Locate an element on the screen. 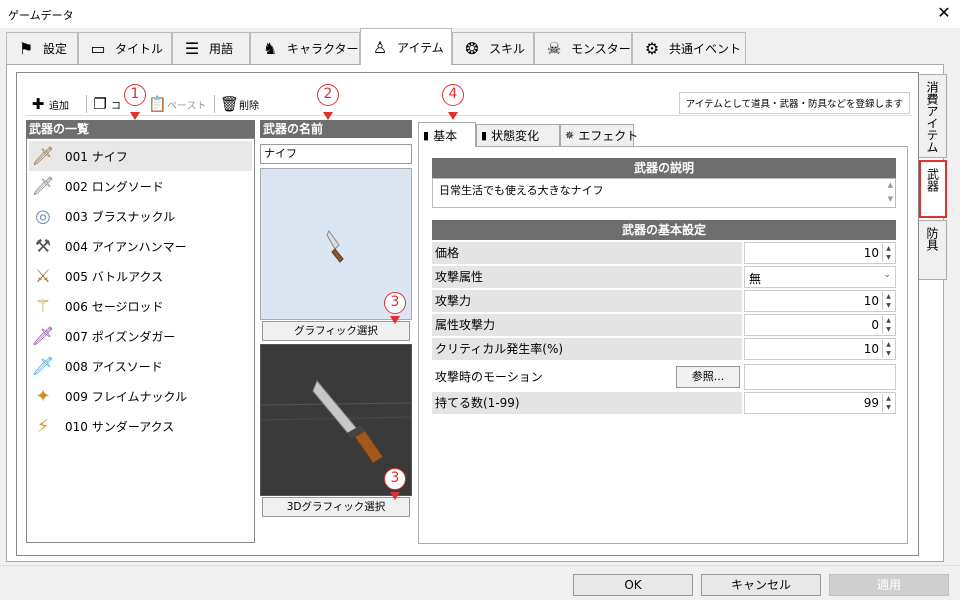 The image size is (960, 600). price-label: 価格 is located at coordinates (587, 253).